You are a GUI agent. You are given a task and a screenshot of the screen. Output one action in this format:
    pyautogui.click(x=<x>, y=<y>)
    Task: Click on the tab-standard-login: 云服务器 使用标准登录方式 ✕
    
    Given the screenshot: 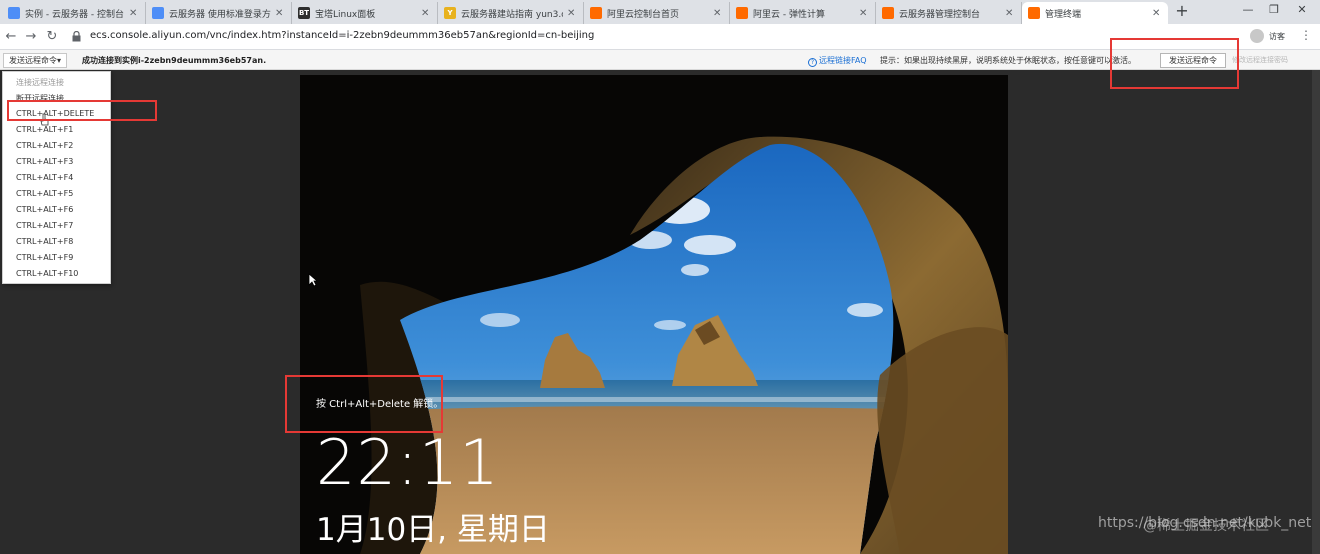 What is the action you would take?
    pyautogui.click(x=219, y=13)
    